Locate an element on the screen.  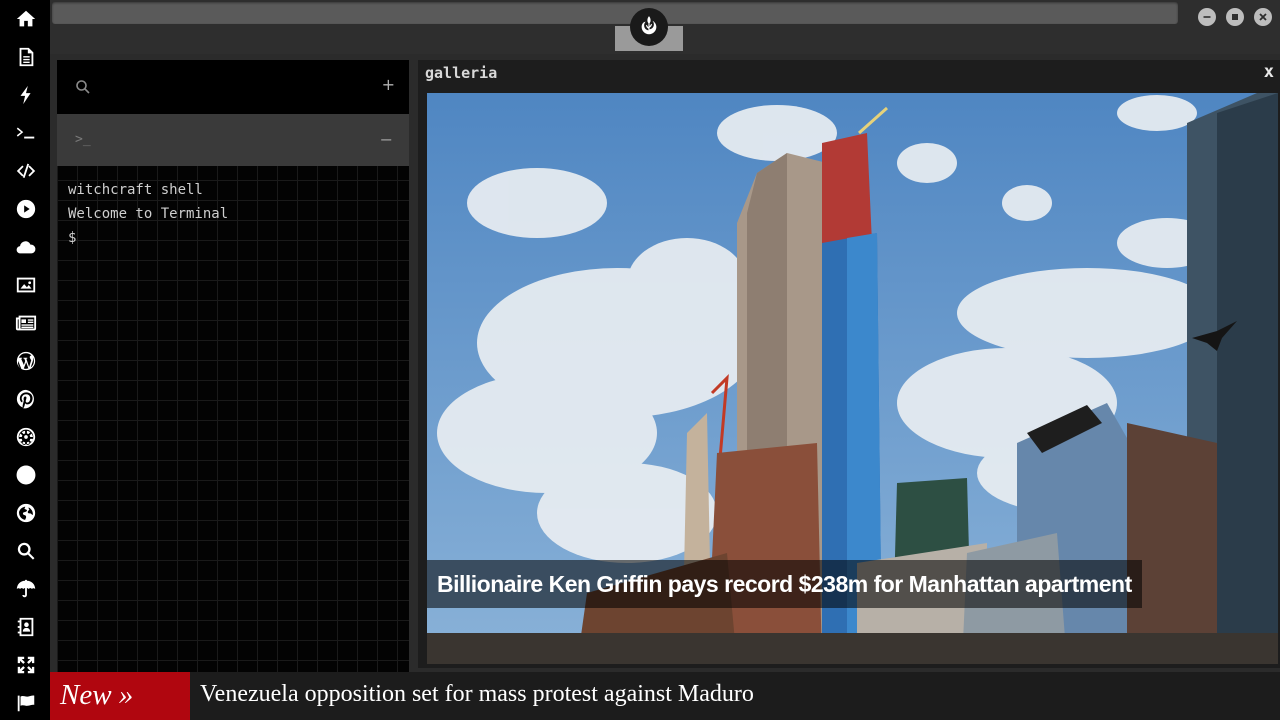
terminal-tab: >_ − is located at coordinates (233, 140).